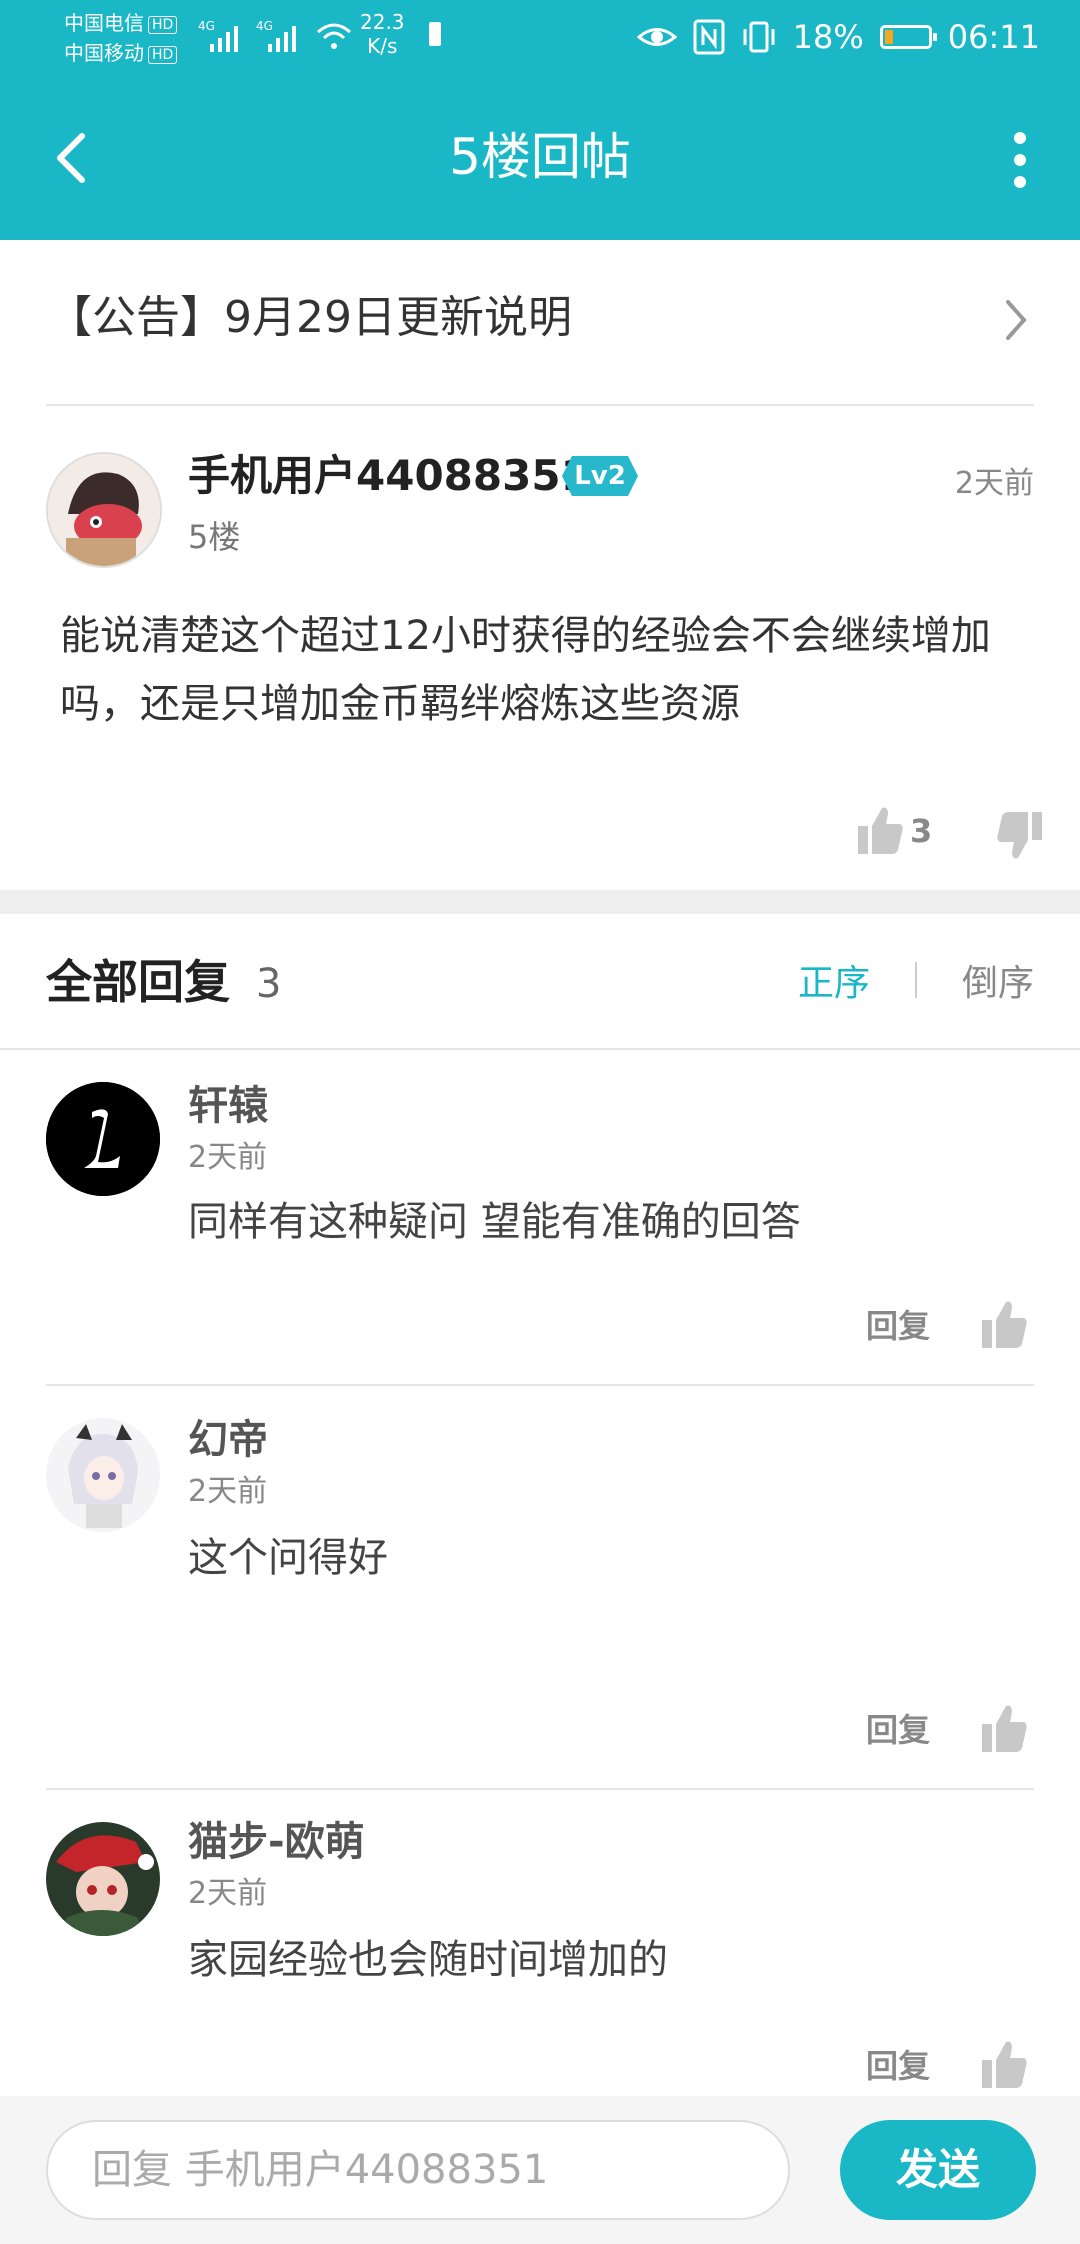 Image resolution: width=1080 pixels, height=2244 pixels. What do you see at coordinates (389, 476) in the screenshot?
I see `post-author: 手机用户44088351` at bounding box center [389, 476].